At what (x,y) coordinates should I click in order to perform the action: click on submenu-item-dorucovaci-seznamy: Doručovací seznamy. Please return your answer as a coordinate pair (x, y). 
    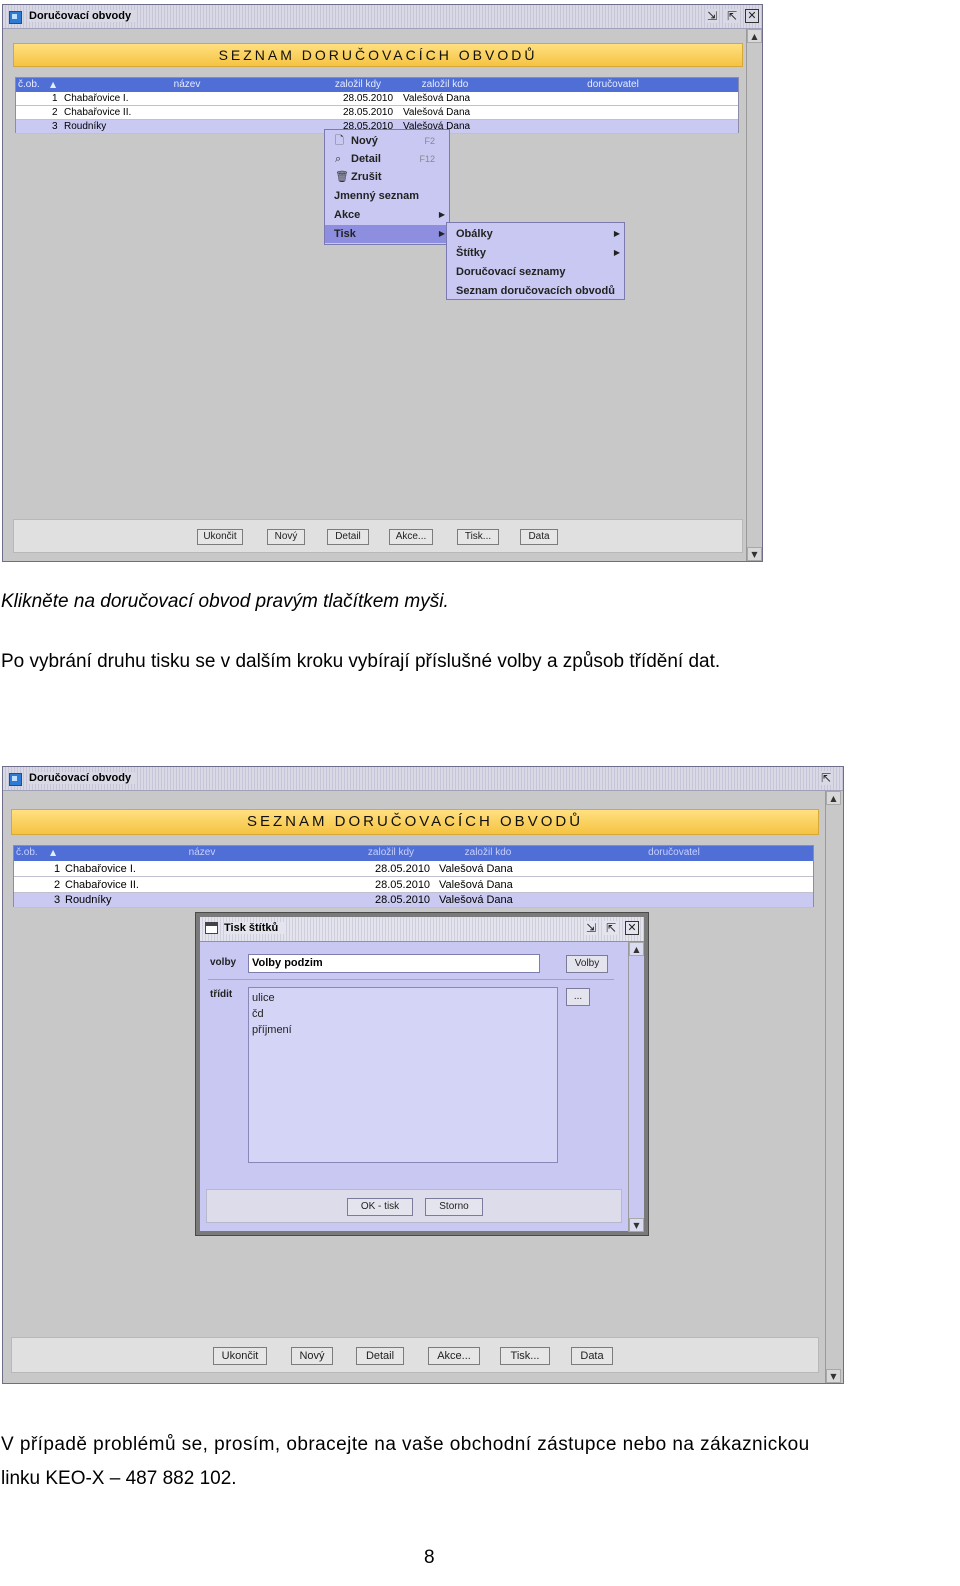
    Looking at the image, I should click on (535, 272).